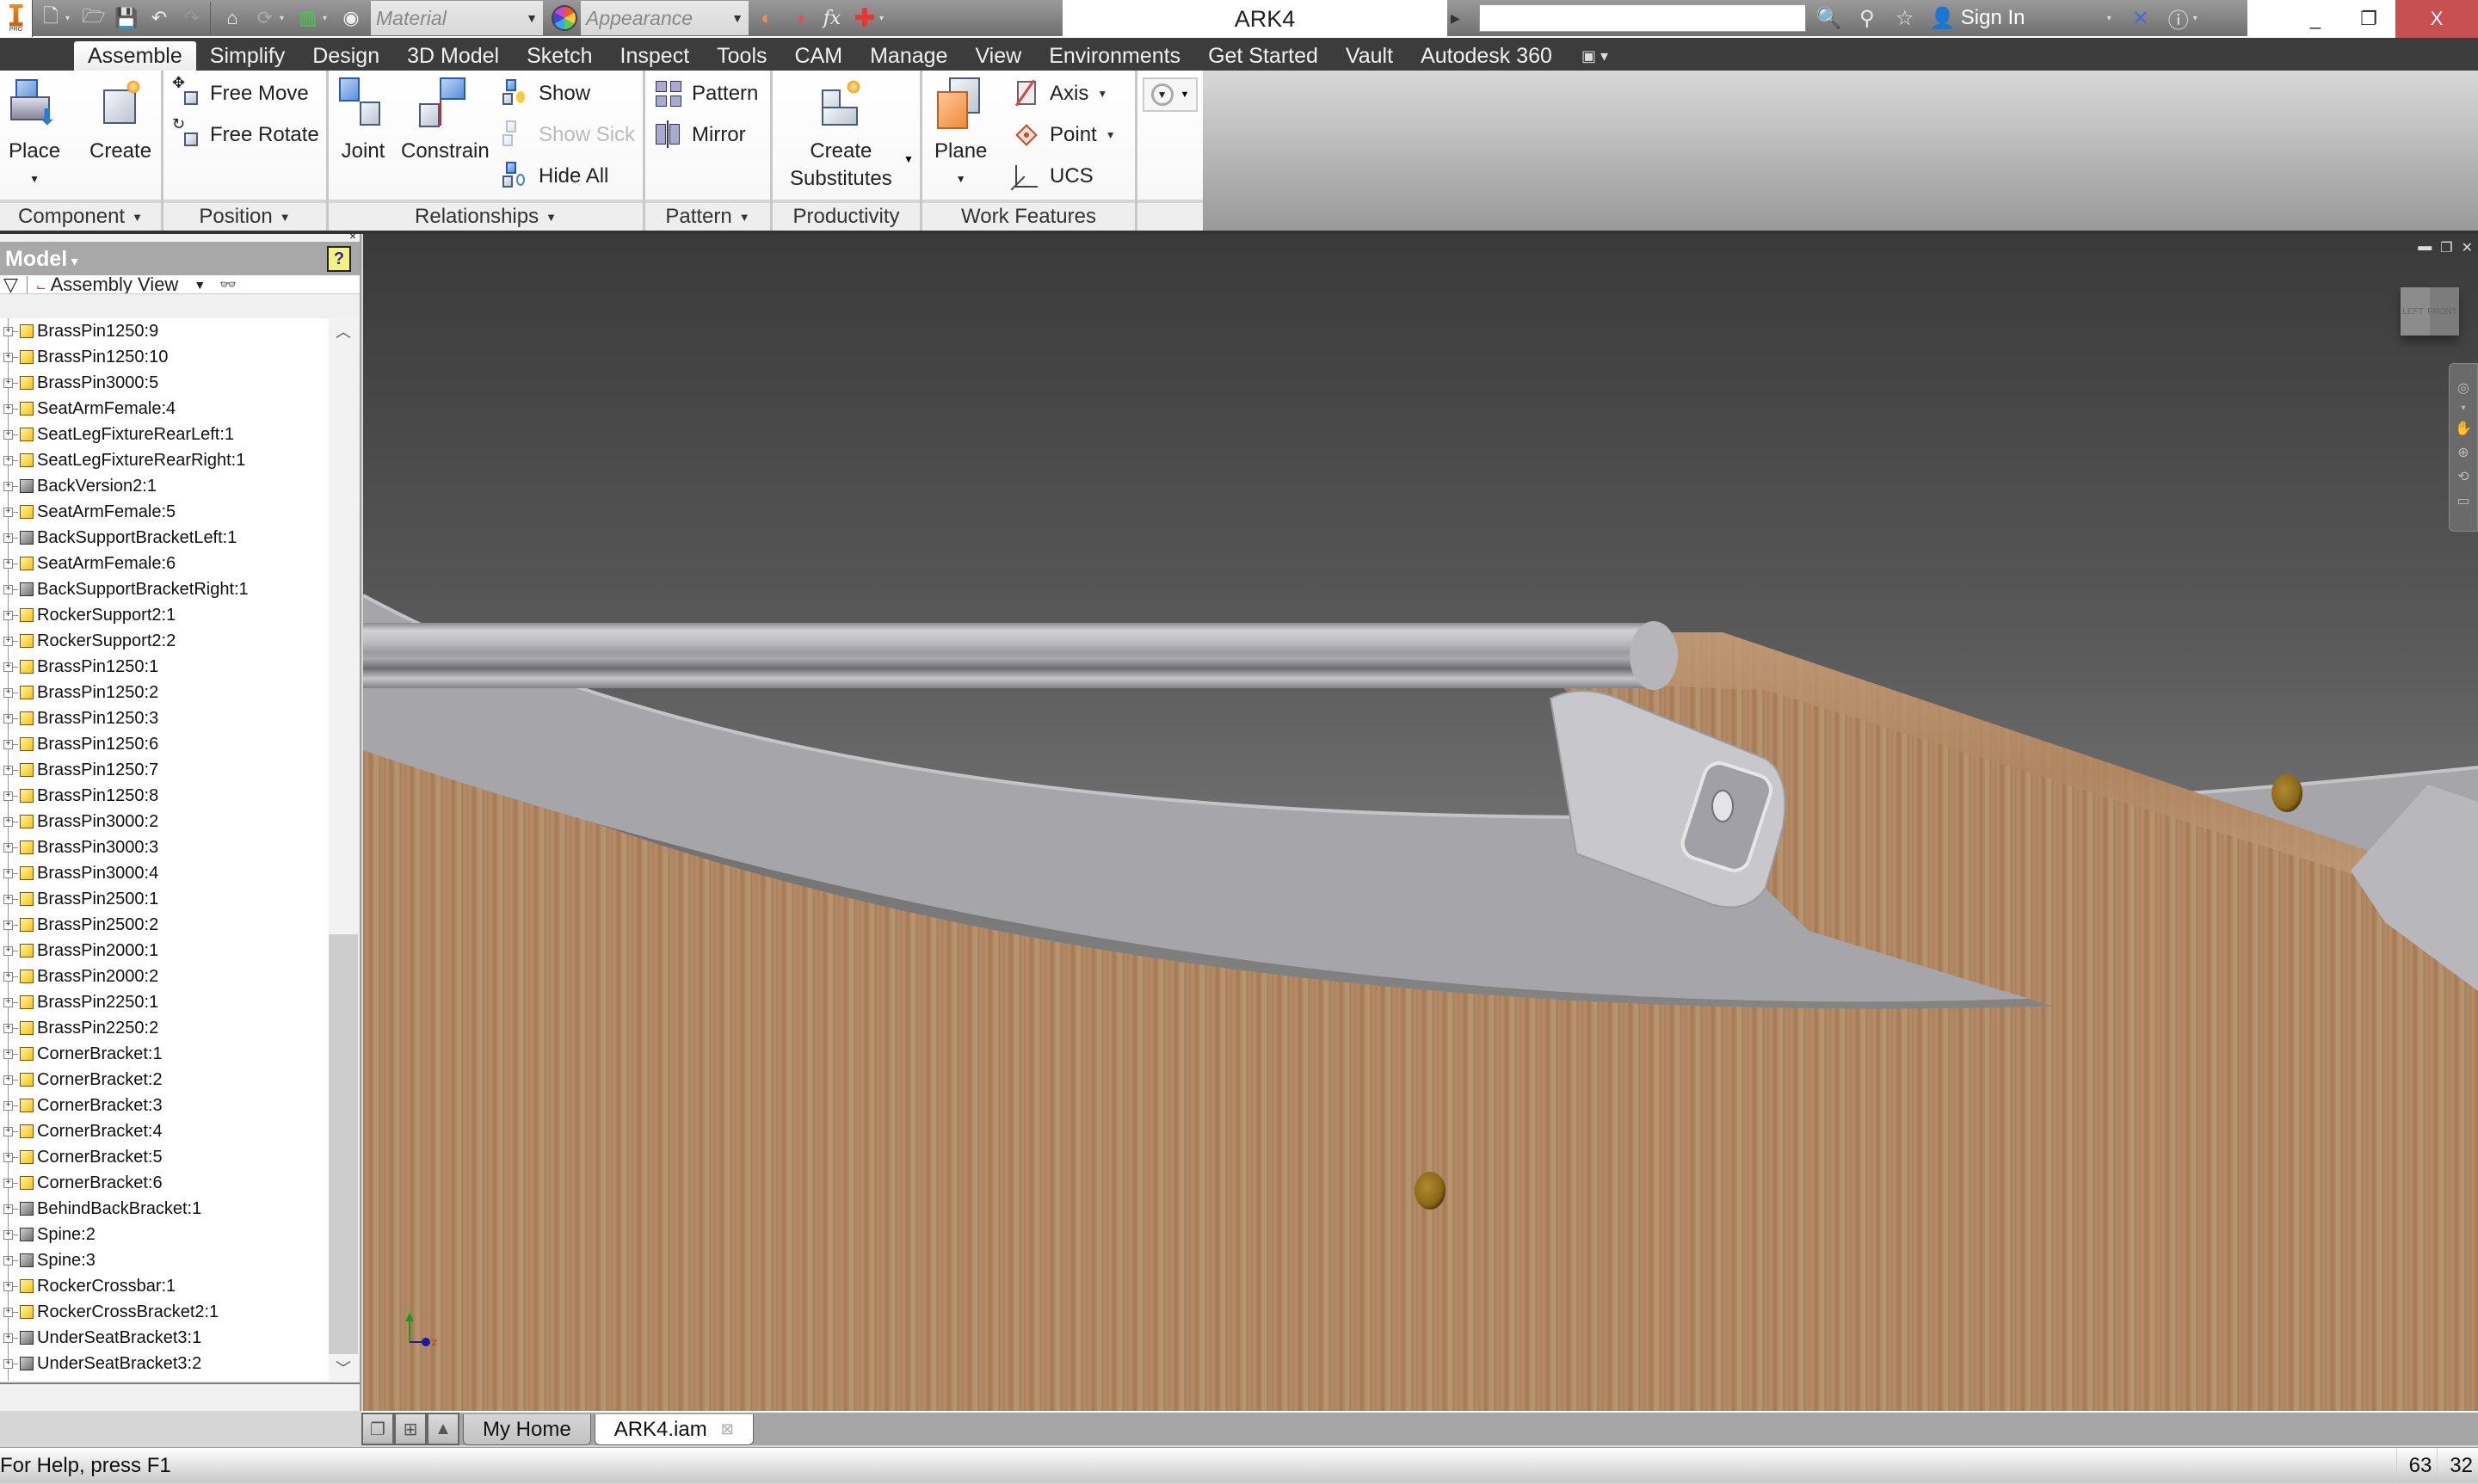 Image resolution: width=2478 pixels, height=1484 pixels. Describe the element at coordinates (1064, 135) in the screenshot. I see `point-button: Point ▼` at that location.